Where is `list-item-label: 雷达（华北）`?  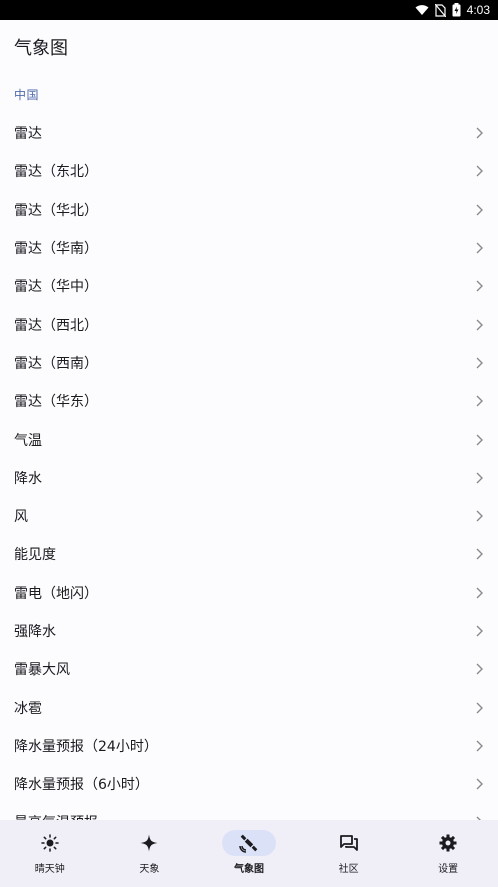
list-item-label: 雷达（华北） is located at coordinates (56, 210).